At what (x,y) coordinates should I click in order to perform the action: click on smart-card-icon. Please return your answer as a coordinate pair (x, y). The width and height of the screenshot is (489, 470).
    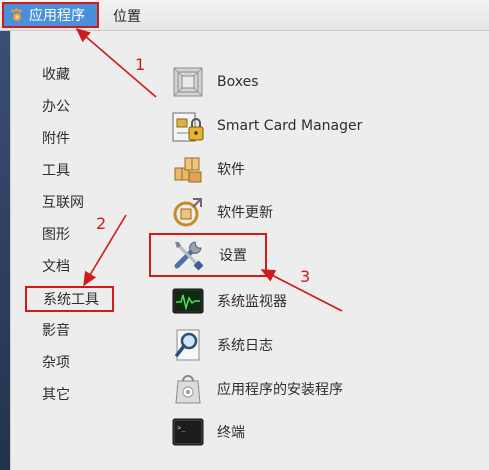
    Looking at the image, I should click on (188, 126).